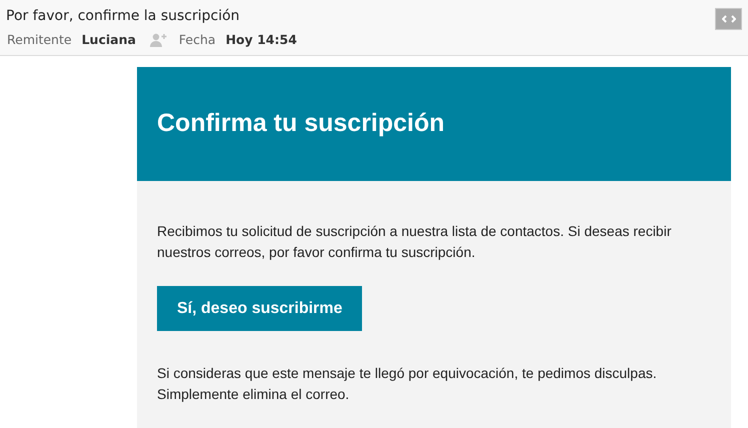 The width and height of the screenshot is (748, 428). What do you see at coordinates (123, 16) in the screenshot?
I see `email-subject: Por favor, confirme la suscripción` at bounding box center [123, 16].